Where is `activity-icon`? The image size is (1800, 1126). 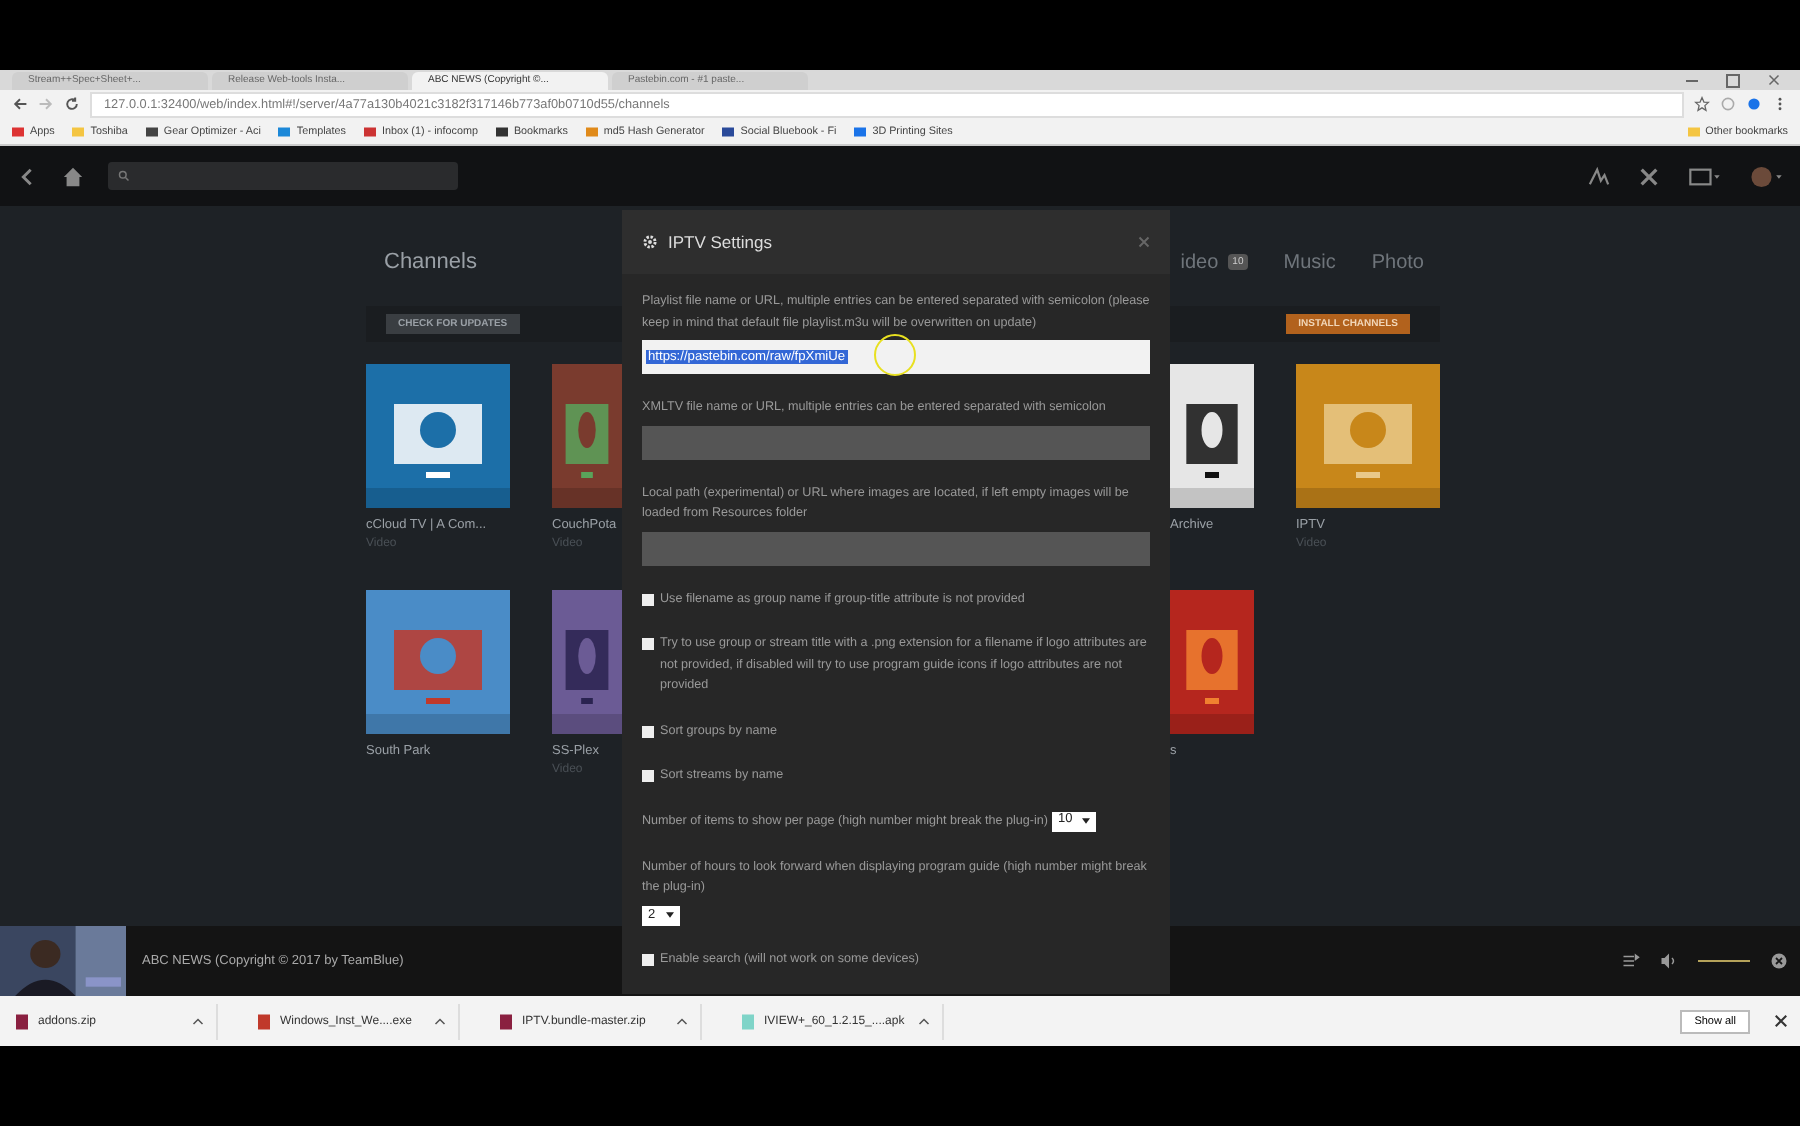
activity-icon is located at coordinates (1599, 176).